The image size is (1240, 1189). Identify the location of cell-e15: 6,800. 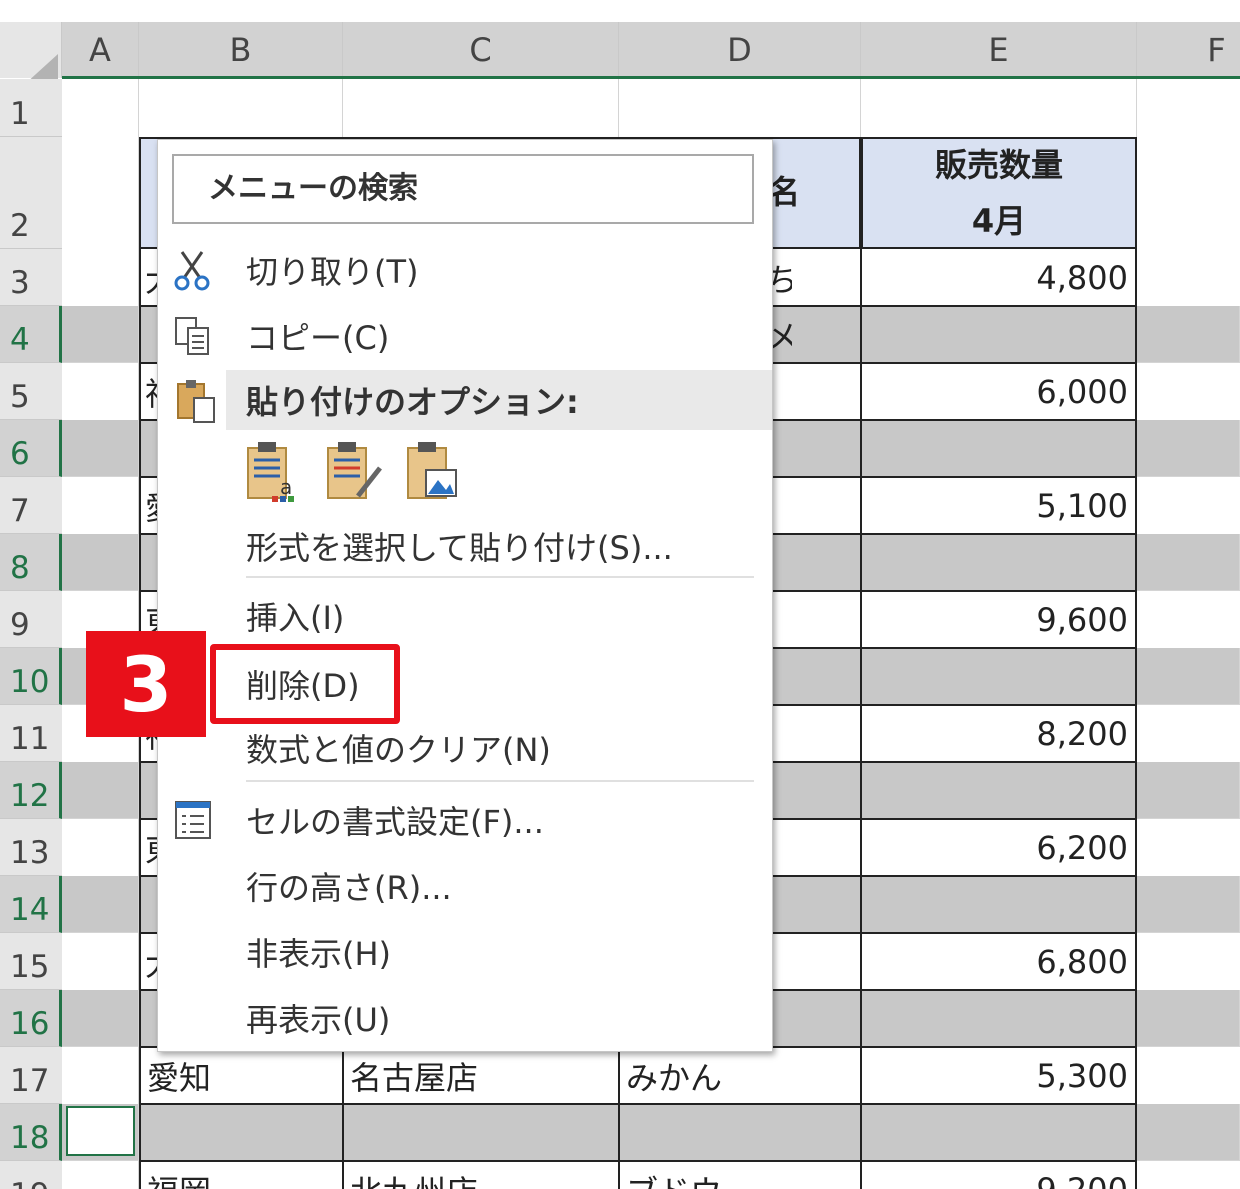
(998, 961).